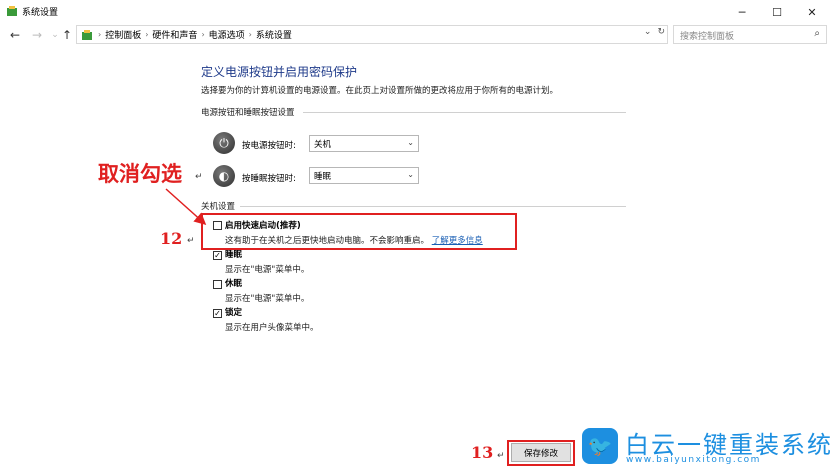  What do you see at coordinates (364, 175) in the screenshot?
I see `sleep-button-select: 睡眠 ⌄` at bounding box center [364, 175].